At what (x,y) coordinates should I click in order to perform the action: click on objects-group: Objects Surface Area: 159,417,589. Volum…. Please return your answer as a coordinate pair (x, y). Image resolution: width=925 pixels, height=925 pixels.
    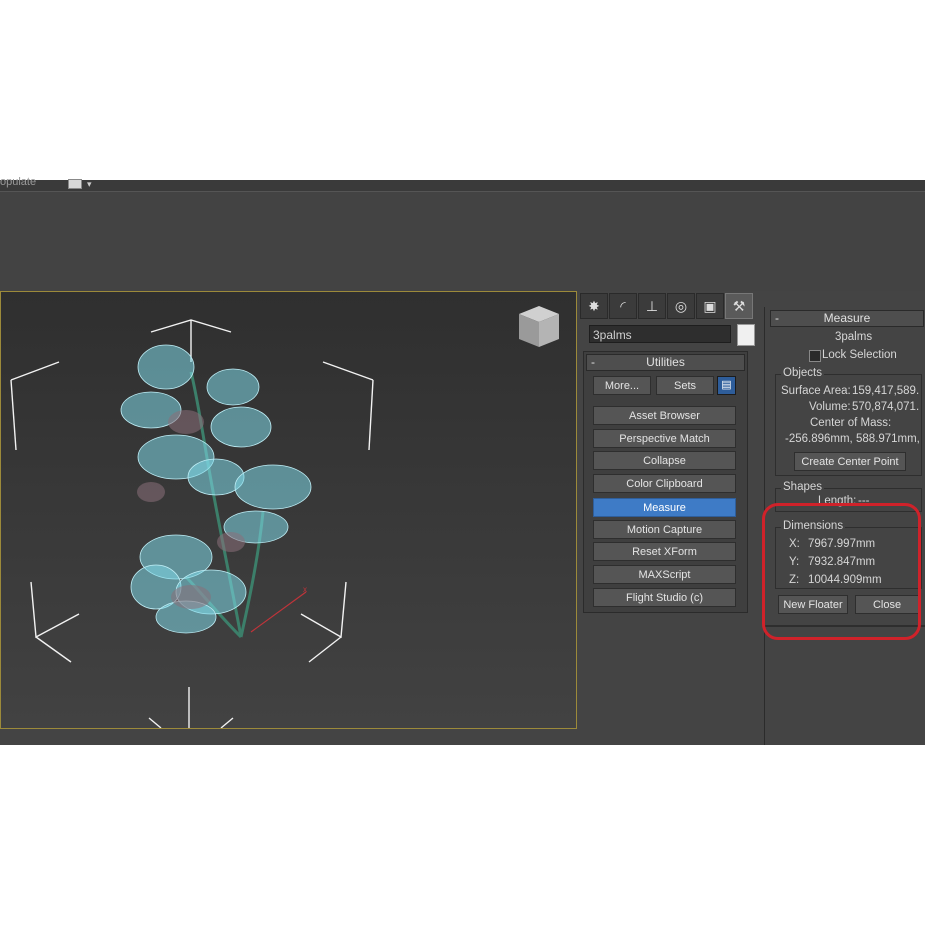
    Looking at the image, I should click on (848, 421).